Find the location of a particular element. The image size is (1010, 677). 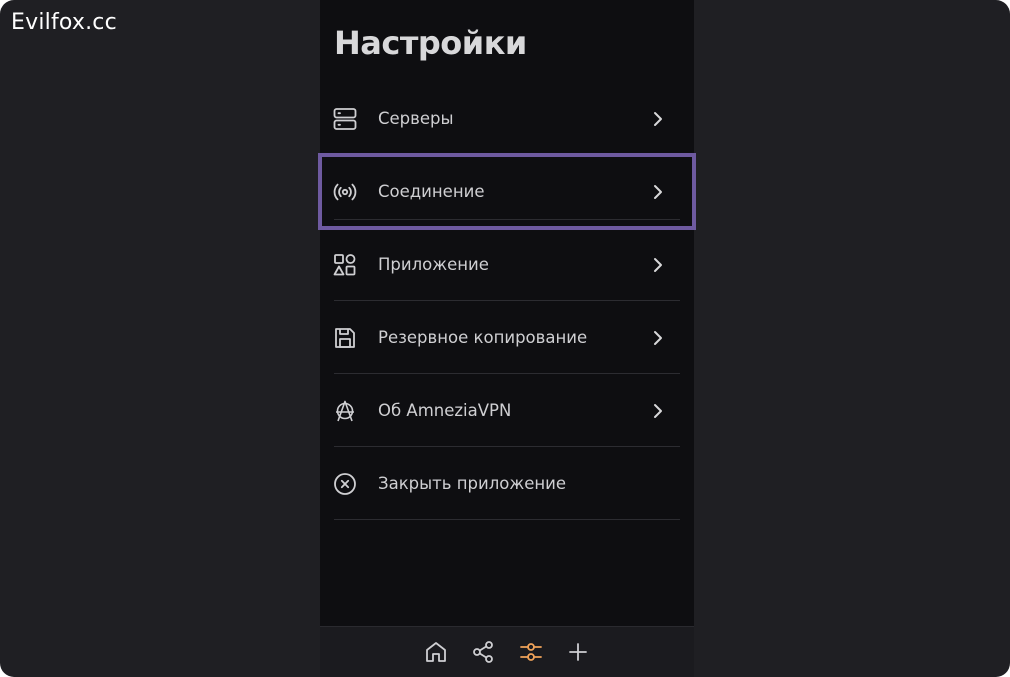

menu-item-label: Серверы is located at coordinates (416, 118).